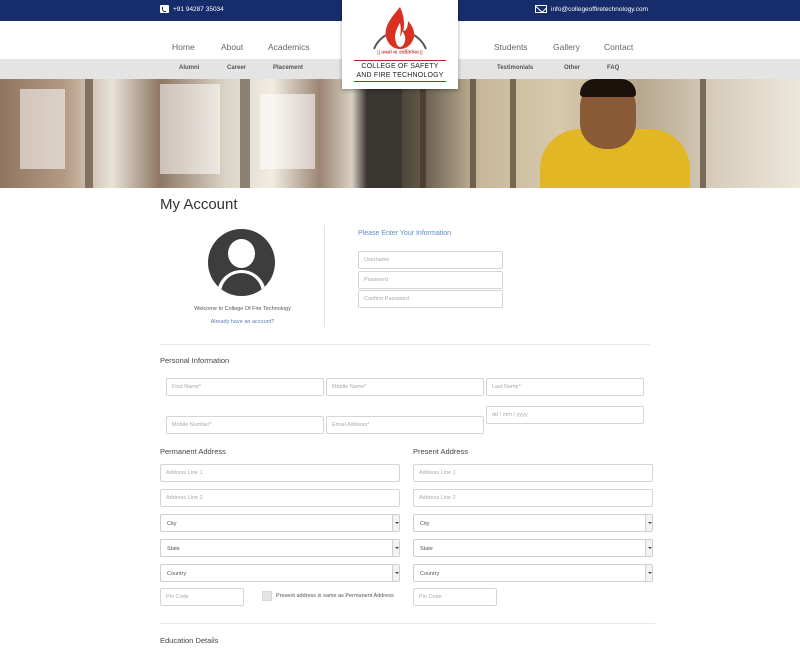  Describe the element at coordinates (400, 60) in the screenshot. I see `logo-divider` at that location.